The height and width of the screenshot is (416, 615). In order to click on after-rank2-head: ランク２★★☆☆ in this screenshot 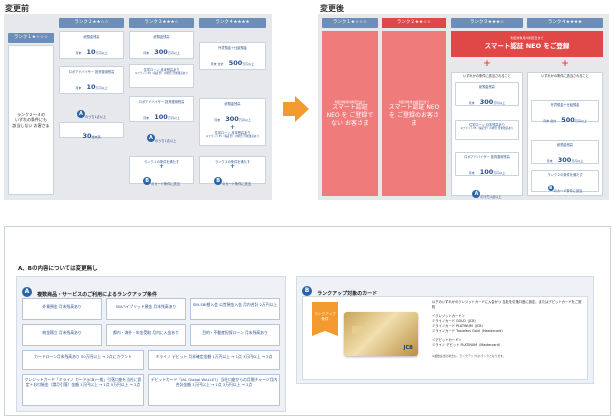, I will do `click(414, 23)`.